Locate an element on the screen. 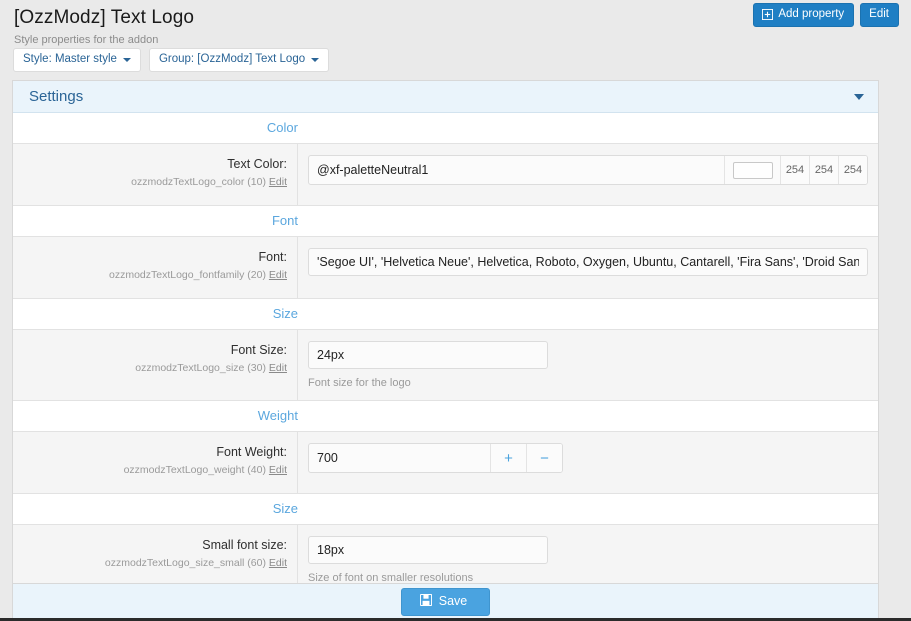 The width and height of the screenshot is (911, 621). rgb-channel-1: 254 is located at coordinates (823, 170).